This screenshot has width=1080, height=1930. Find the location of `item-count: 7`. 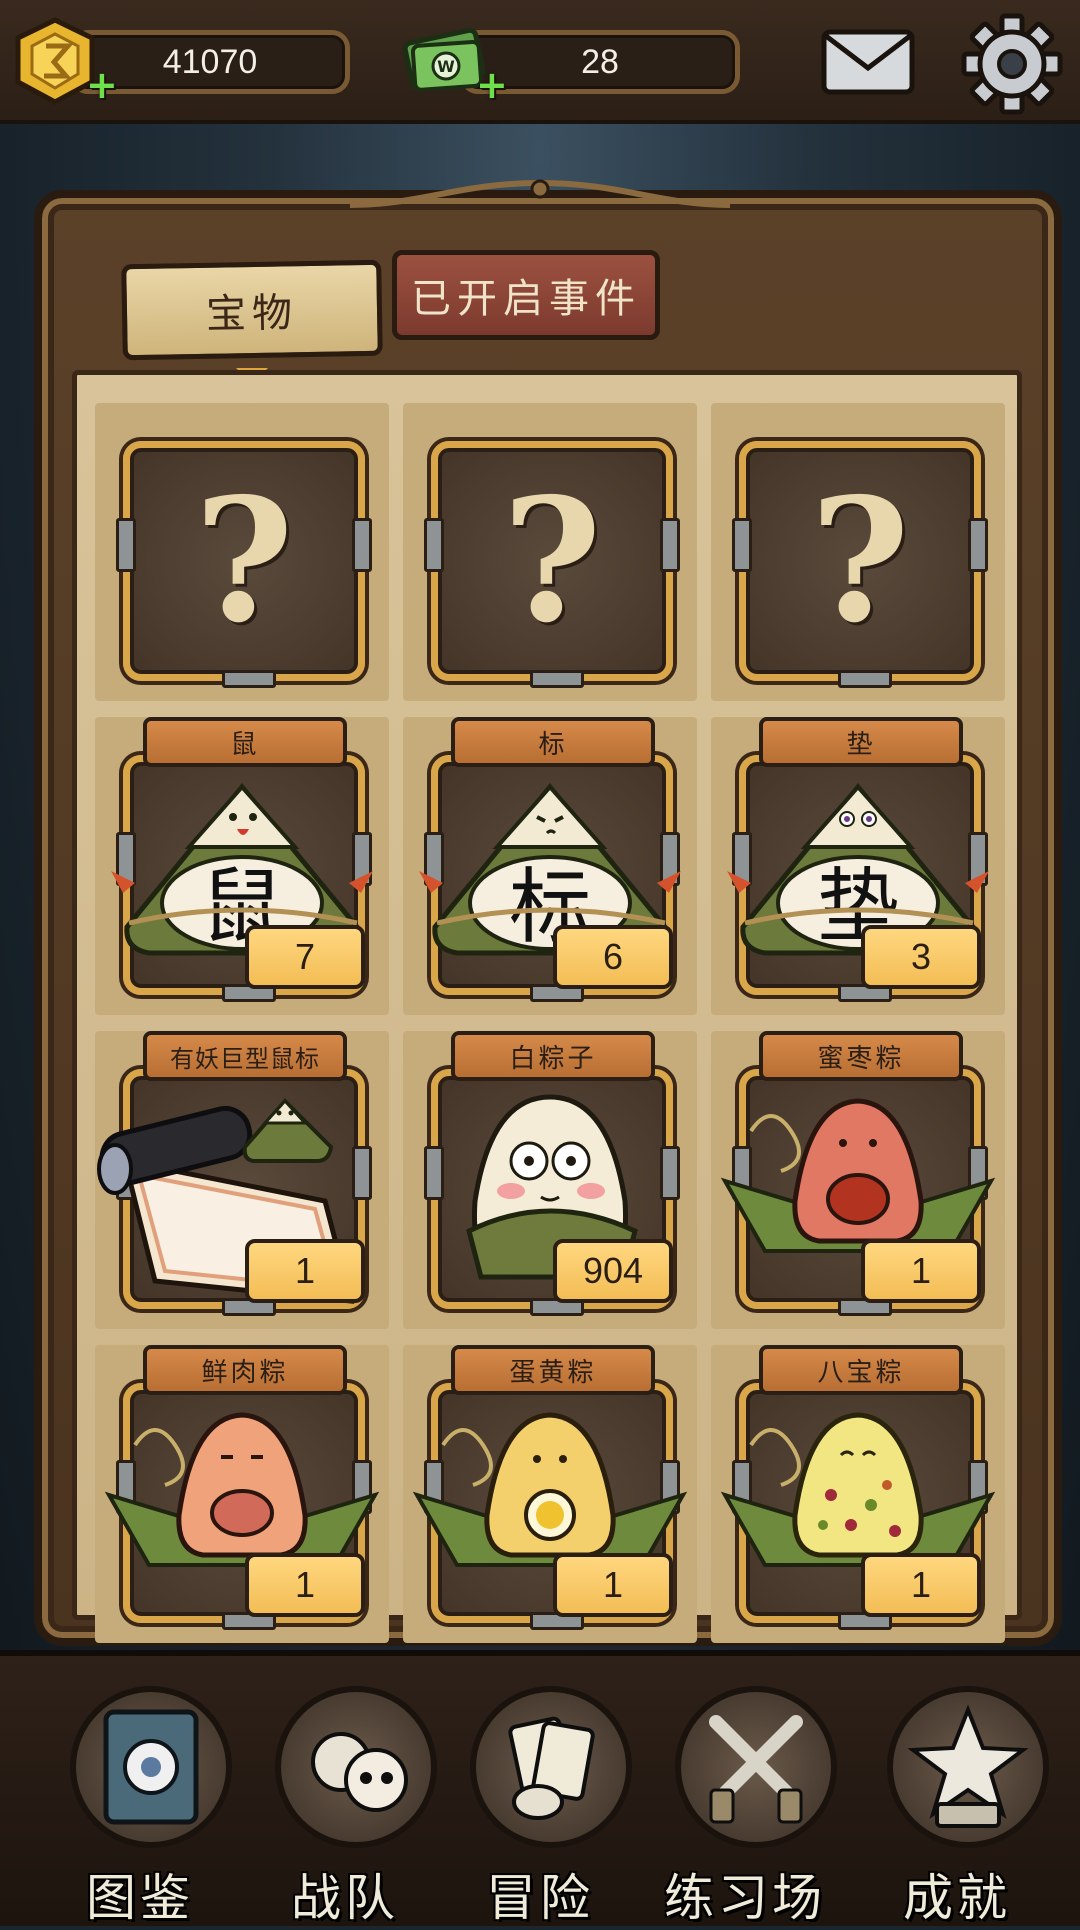

item-count: 7 is located at coordinates (305, 957).